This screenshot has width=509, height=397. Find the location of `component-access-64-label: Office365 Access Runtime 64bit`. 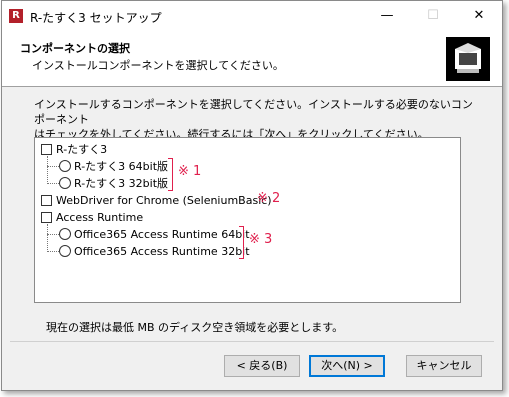

component-access-64-label: Office365 Access Runtime 64bit is located at coordinates (162, 234).